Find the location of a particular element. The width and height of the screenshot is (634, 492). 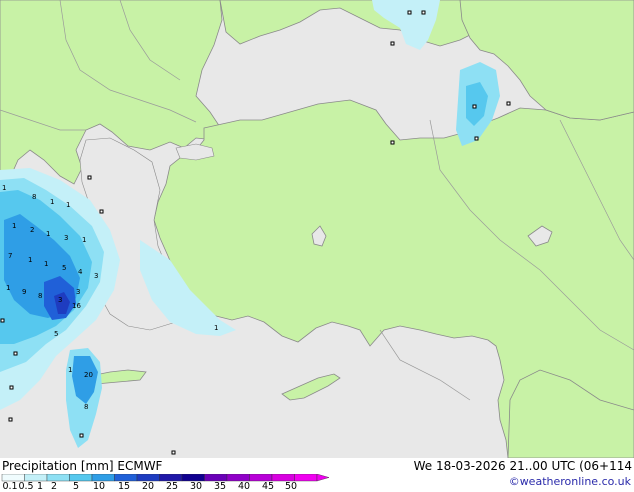

colorbar-tick-label: 0.5 is located at coordinates (26, 486).